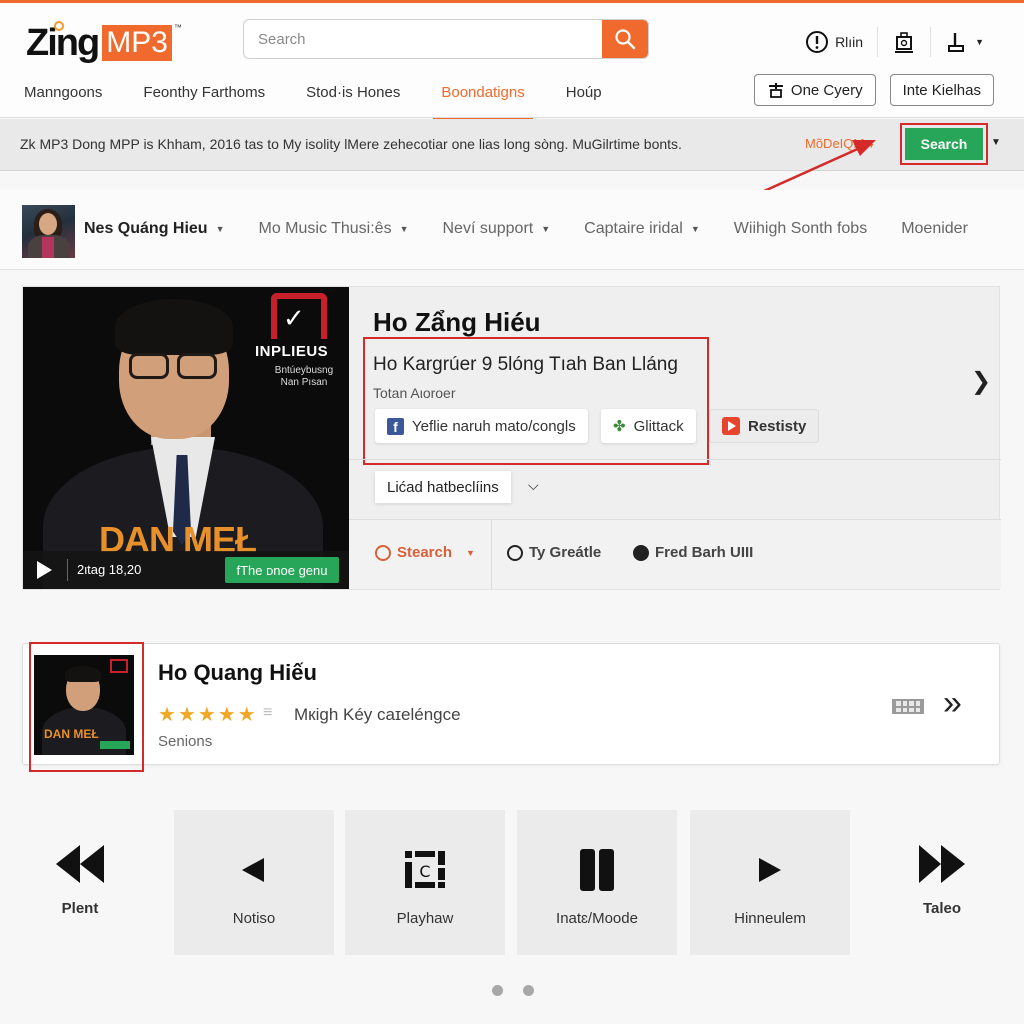  I want to click on logo-trademark: ™, so click(177, 27).